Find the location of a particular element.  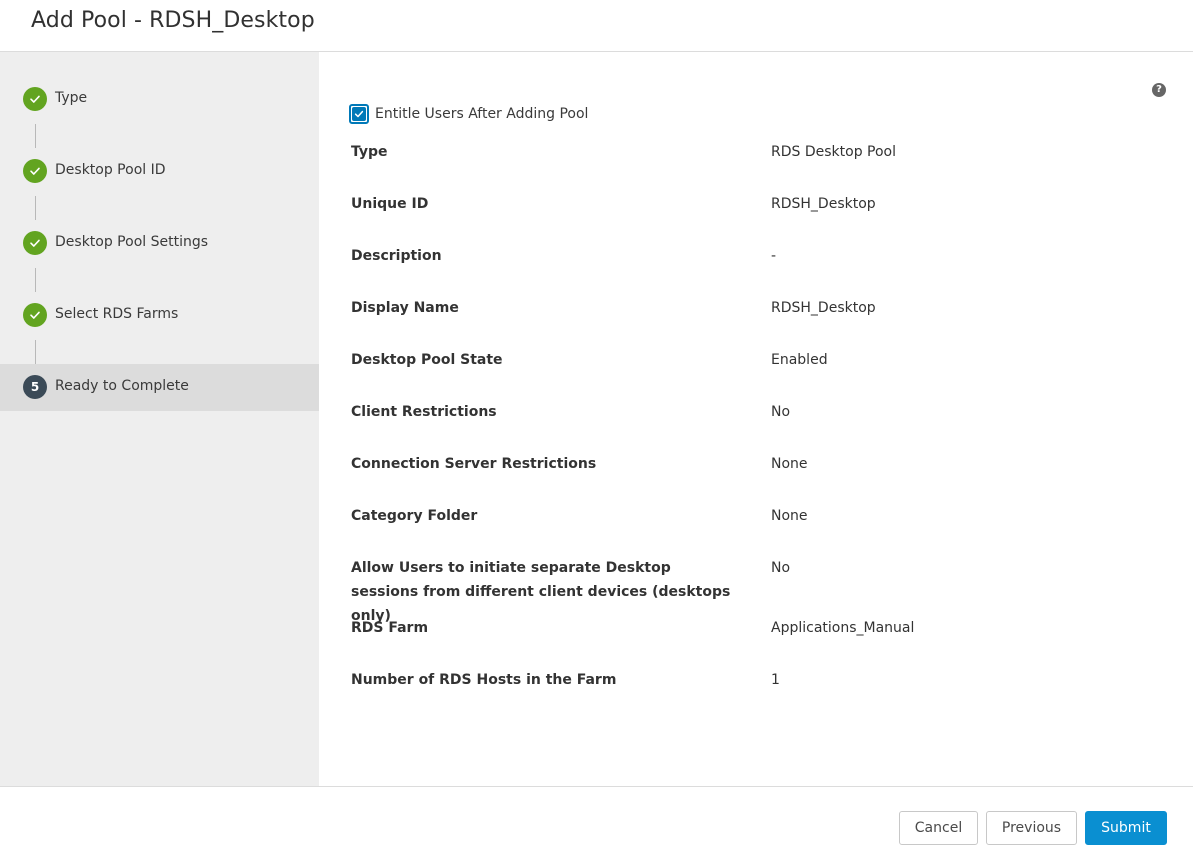

entitle-users-option: Entitle Users After Adding Pool is located at coordinates (468, 114).